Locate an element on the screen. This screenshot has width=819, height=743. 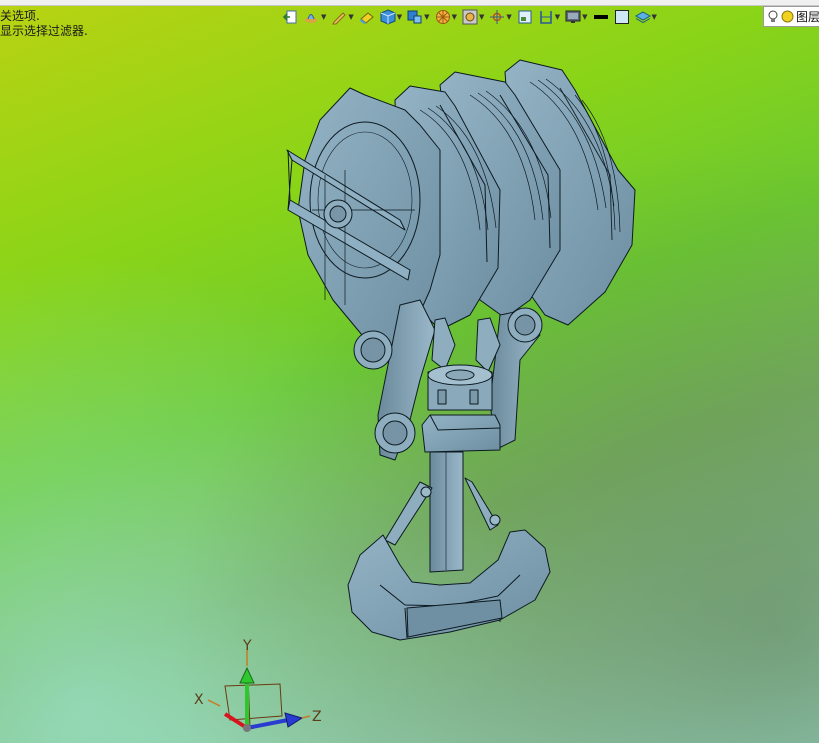
section-wheel-icon is located at coordinates (442, 17).